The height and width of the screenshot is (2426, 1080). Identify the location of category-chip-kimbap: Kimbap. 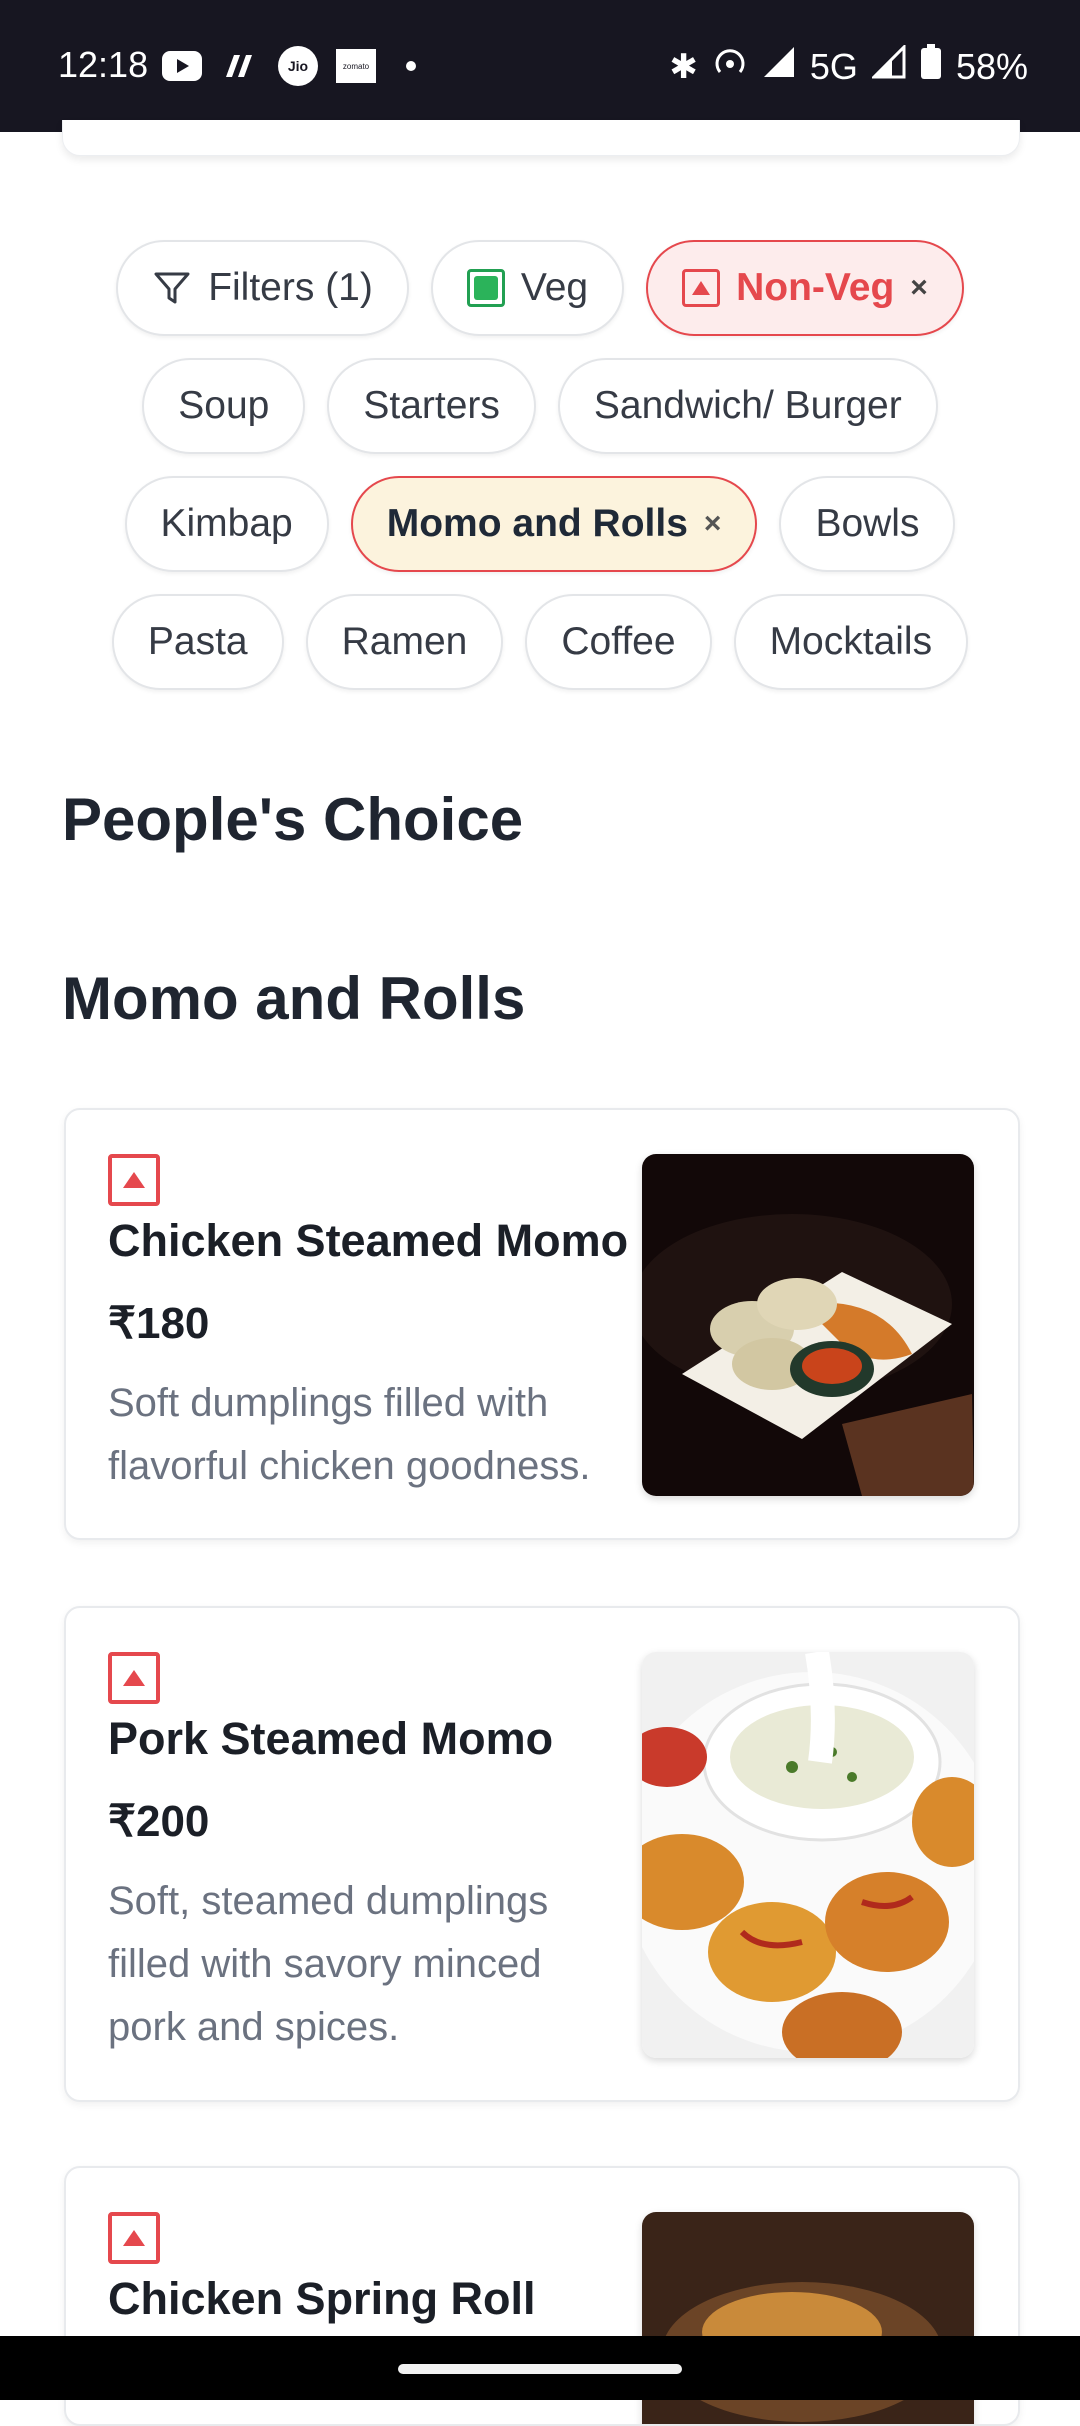
(226, 524).